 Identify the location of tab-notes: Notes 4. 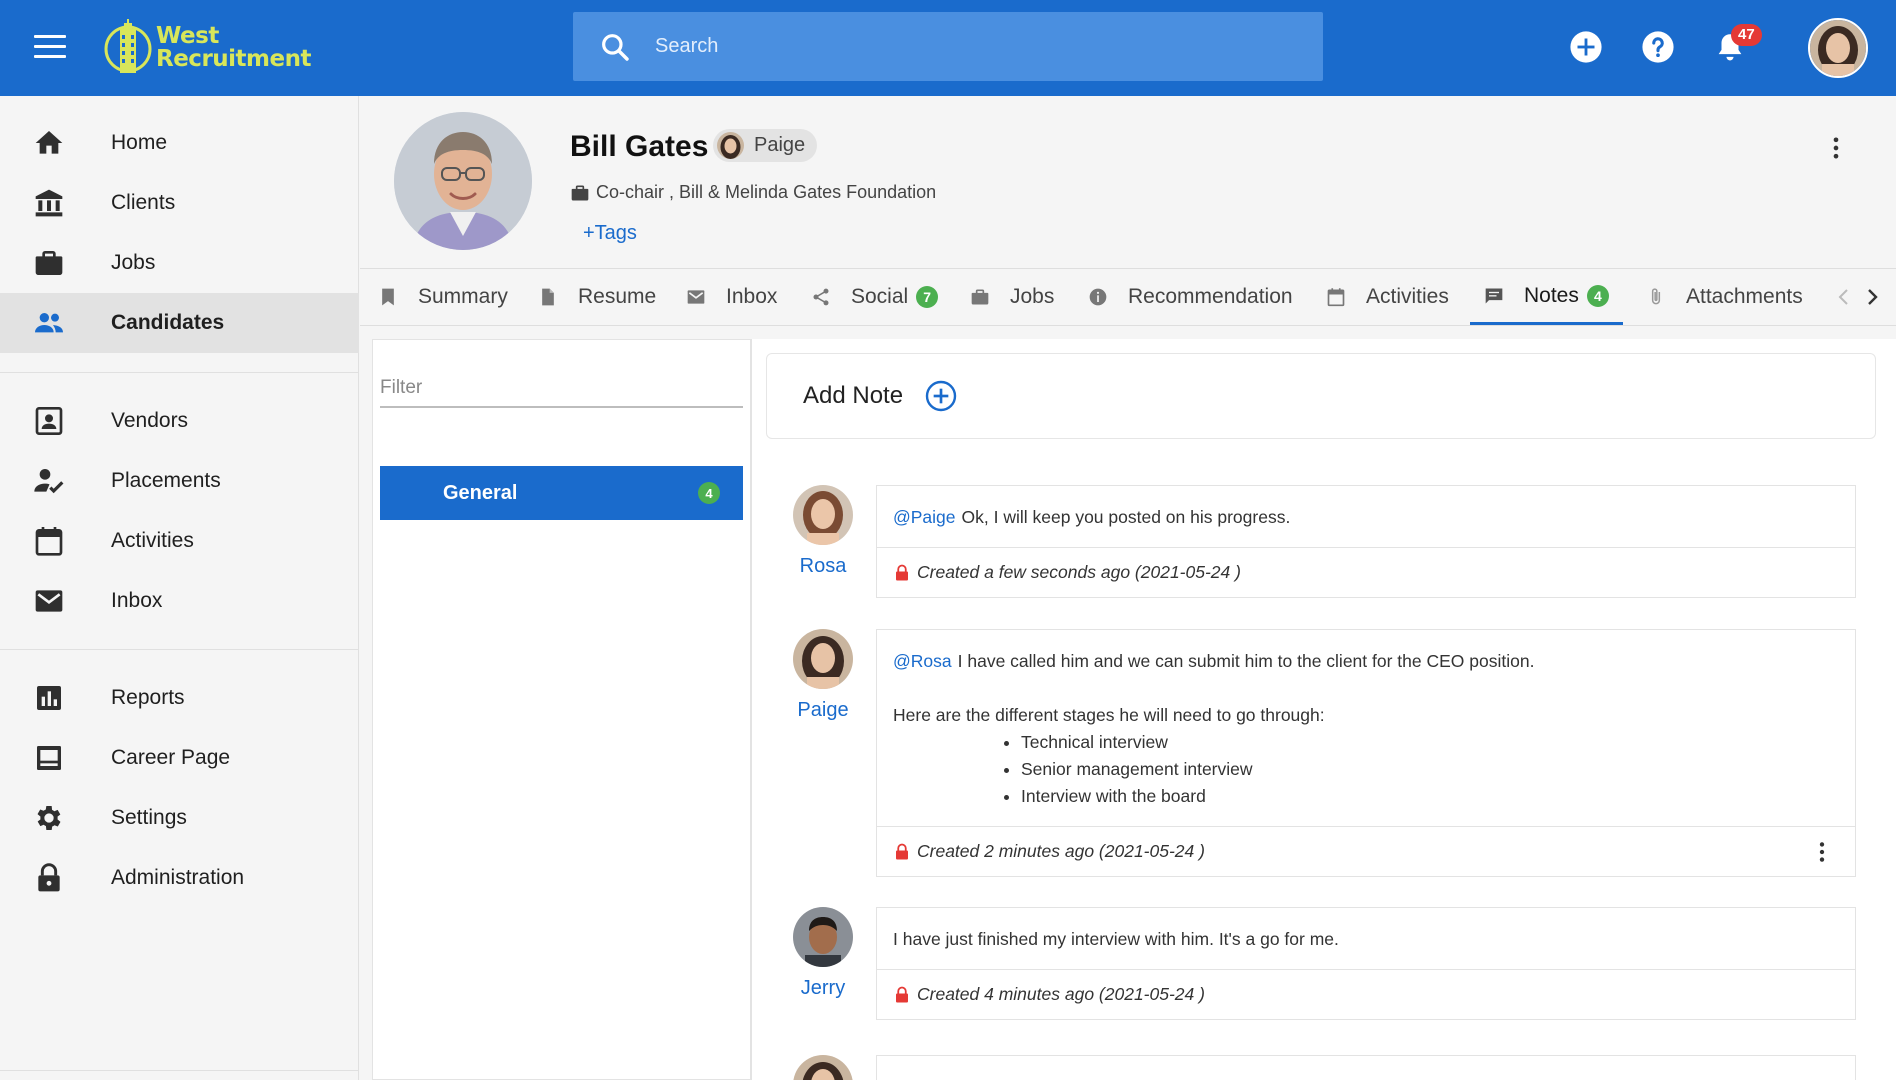
(1546, 297).